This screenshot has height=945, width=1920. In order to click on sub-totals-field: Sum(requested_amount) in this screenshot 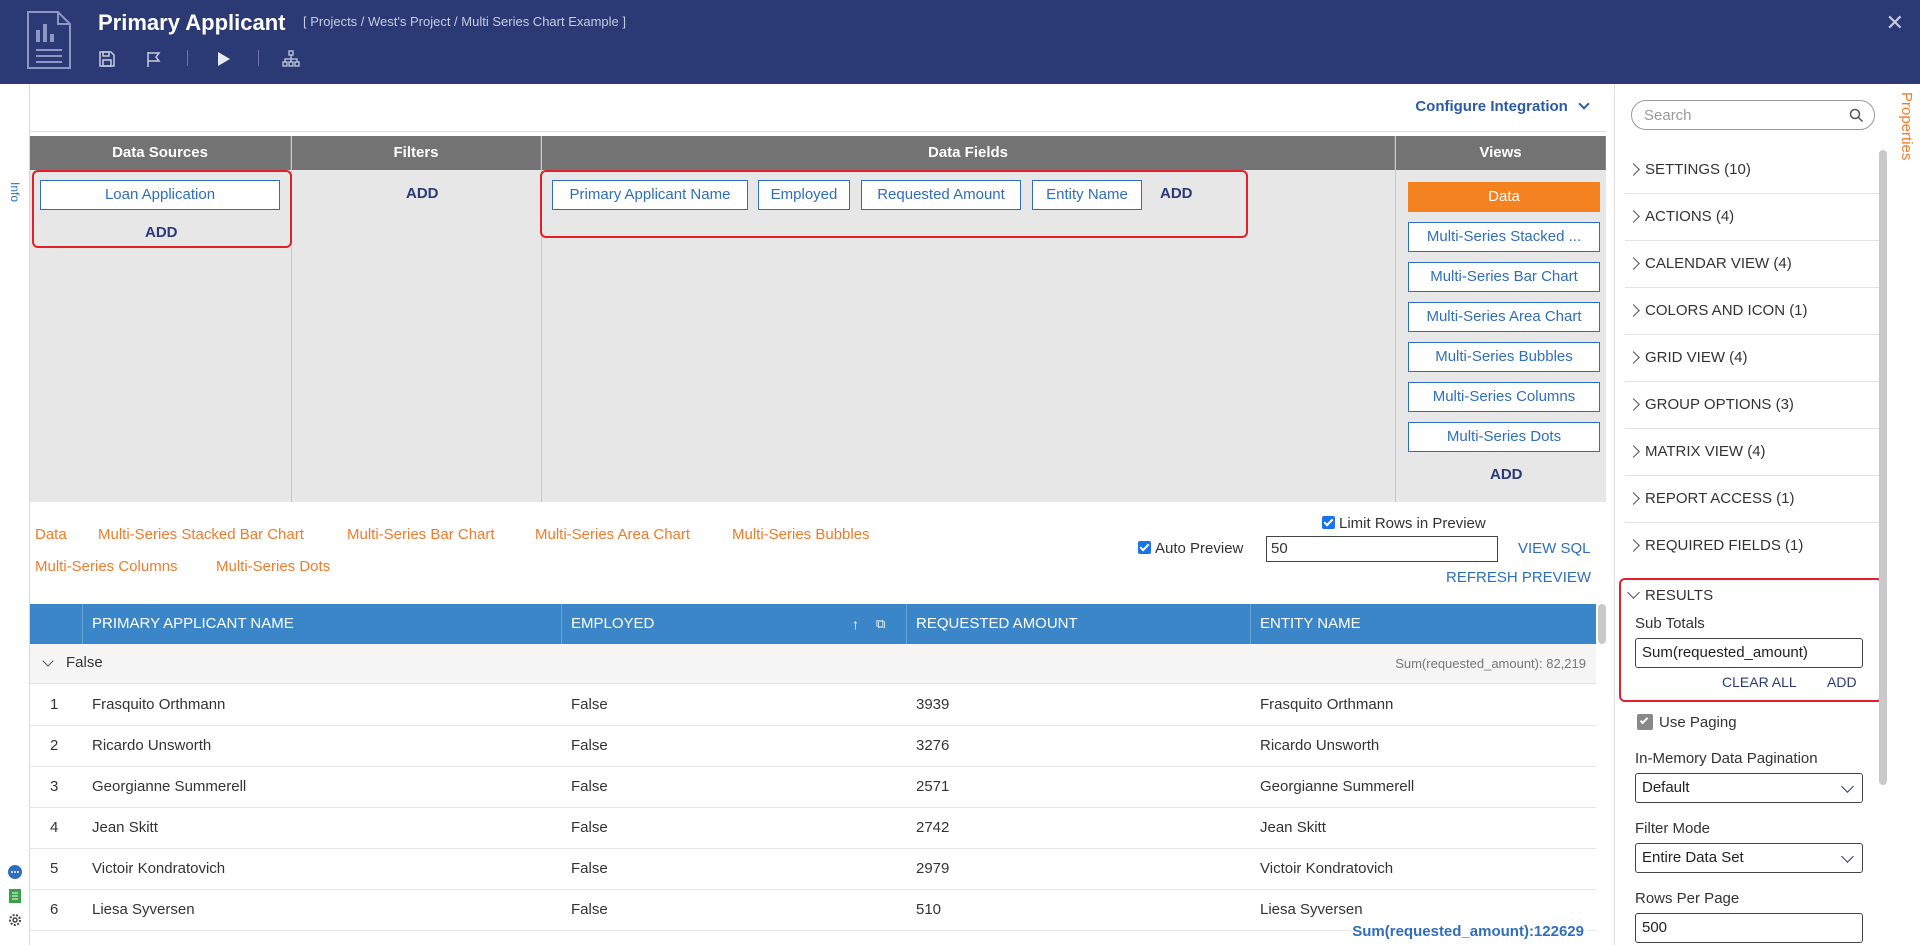, I will do `click(1749, 653)`.